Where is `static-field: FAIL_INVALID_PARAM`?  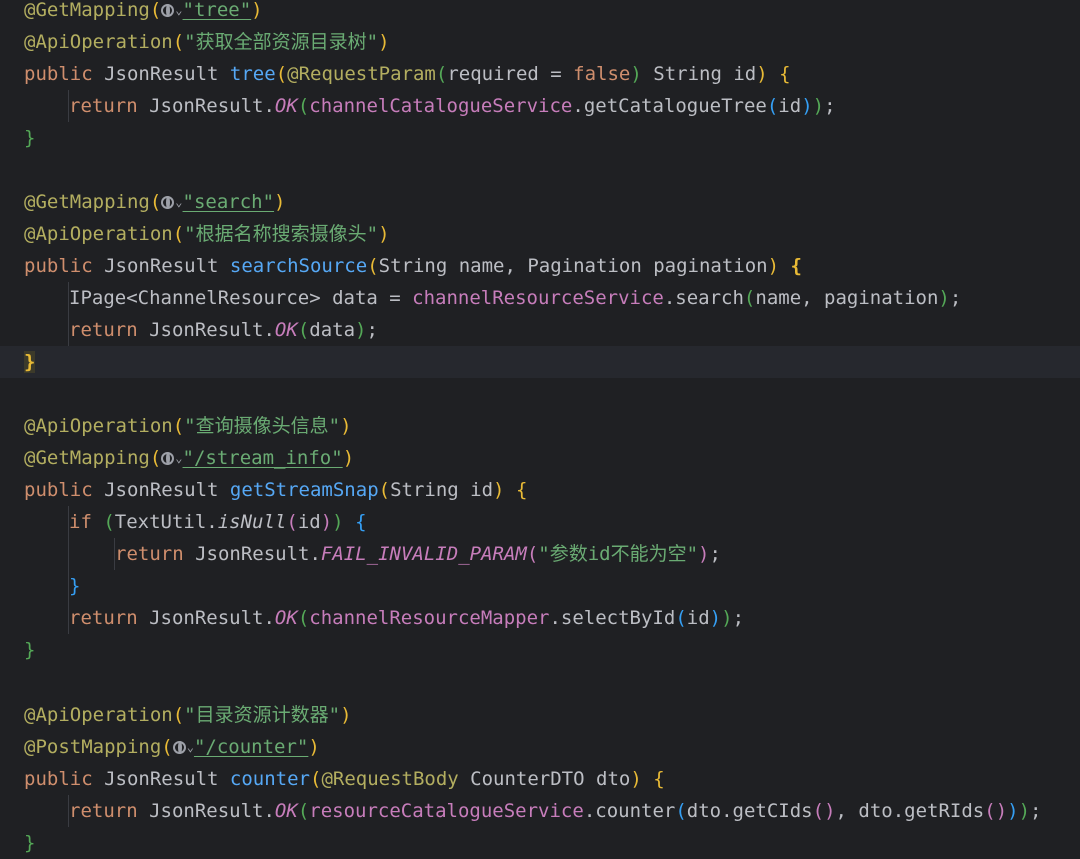
static-field: FAIL_INVALID_PARAM is located at coordinates (423, 554).